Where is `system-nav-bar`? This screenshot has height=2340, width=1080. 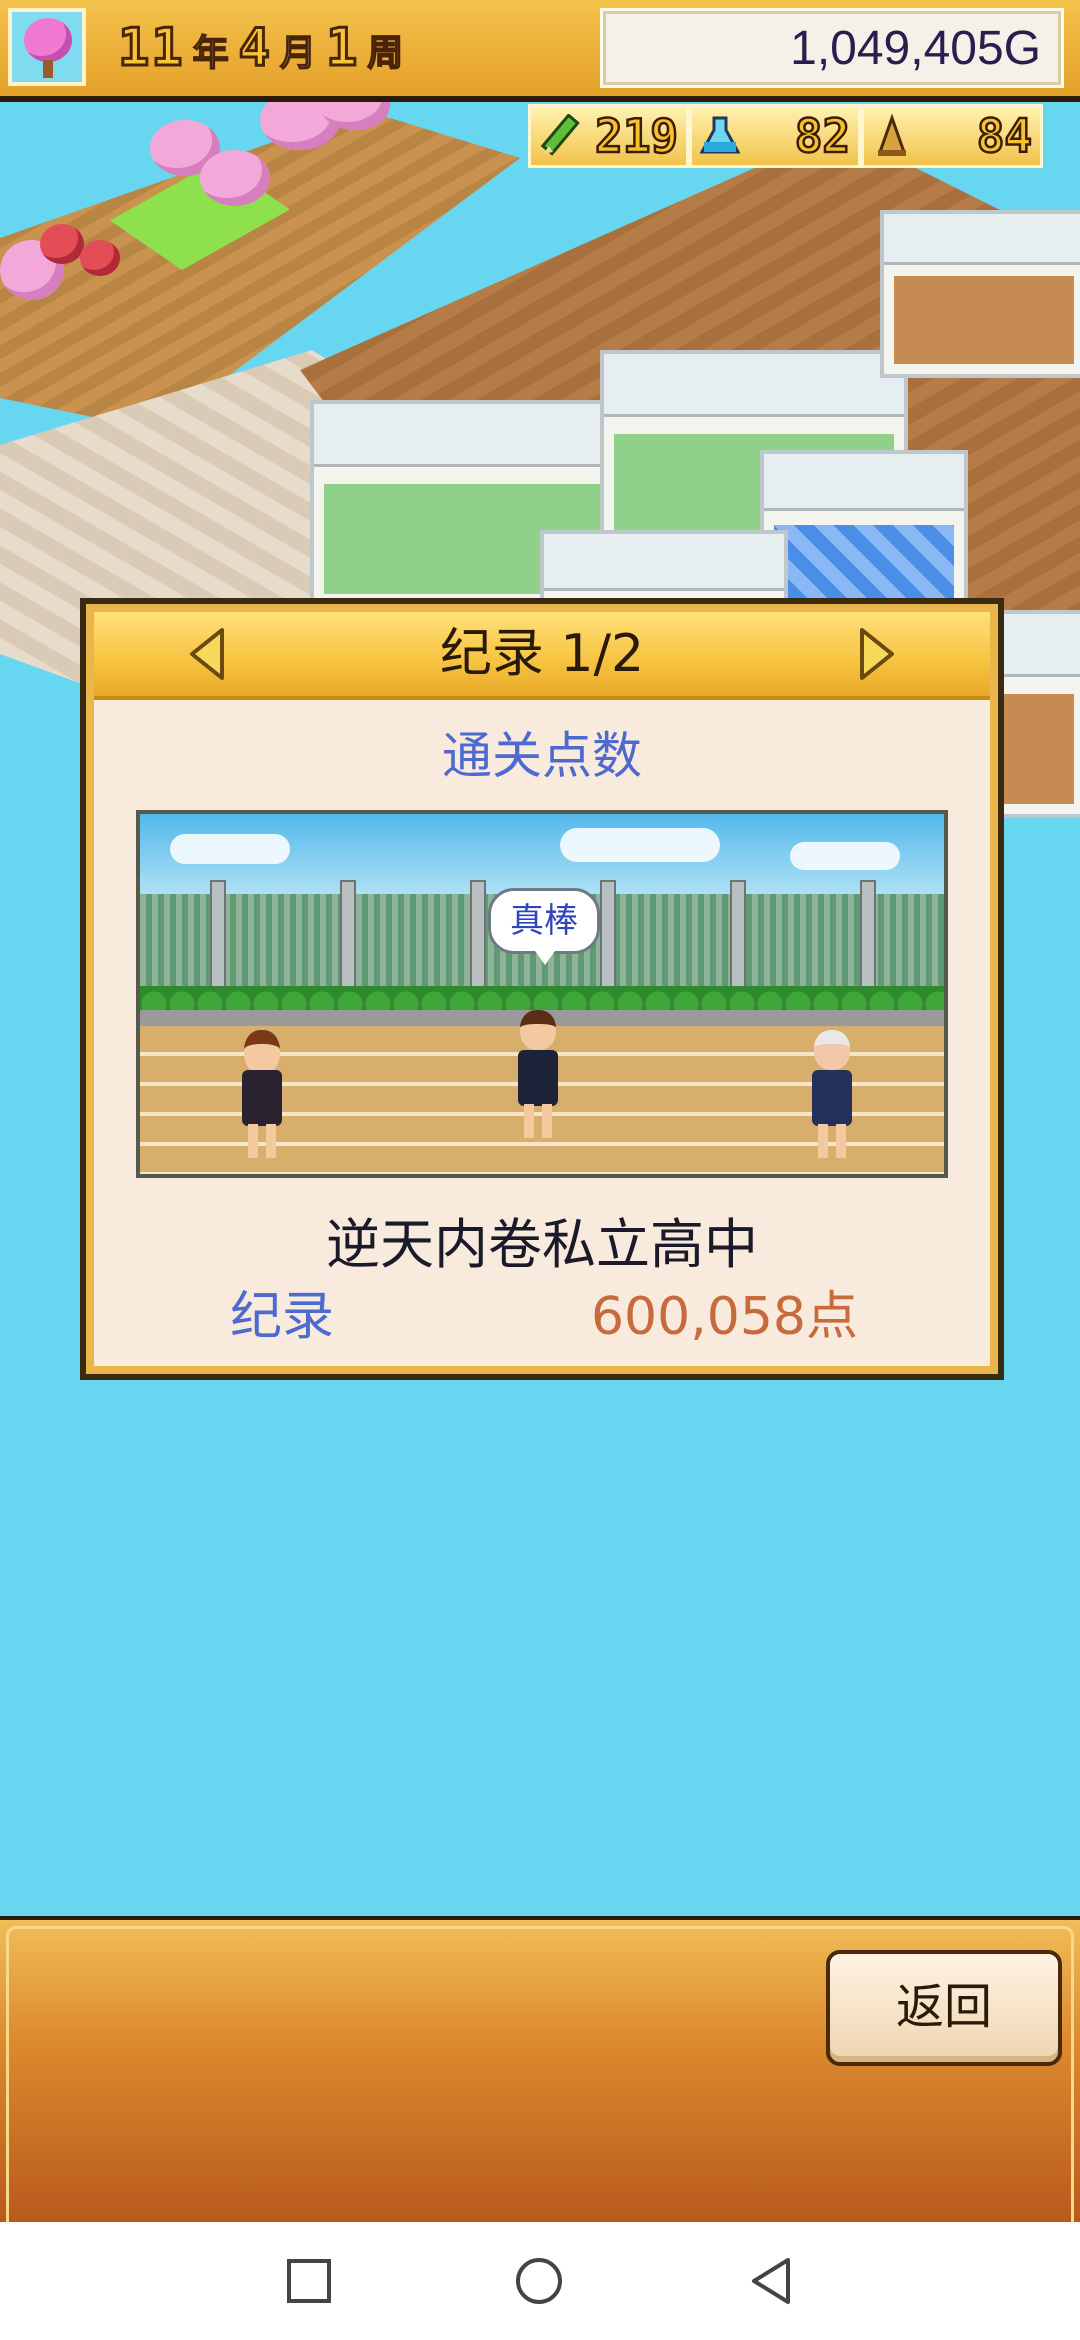
system-nav-bar is located at coordinates (540, 2281).